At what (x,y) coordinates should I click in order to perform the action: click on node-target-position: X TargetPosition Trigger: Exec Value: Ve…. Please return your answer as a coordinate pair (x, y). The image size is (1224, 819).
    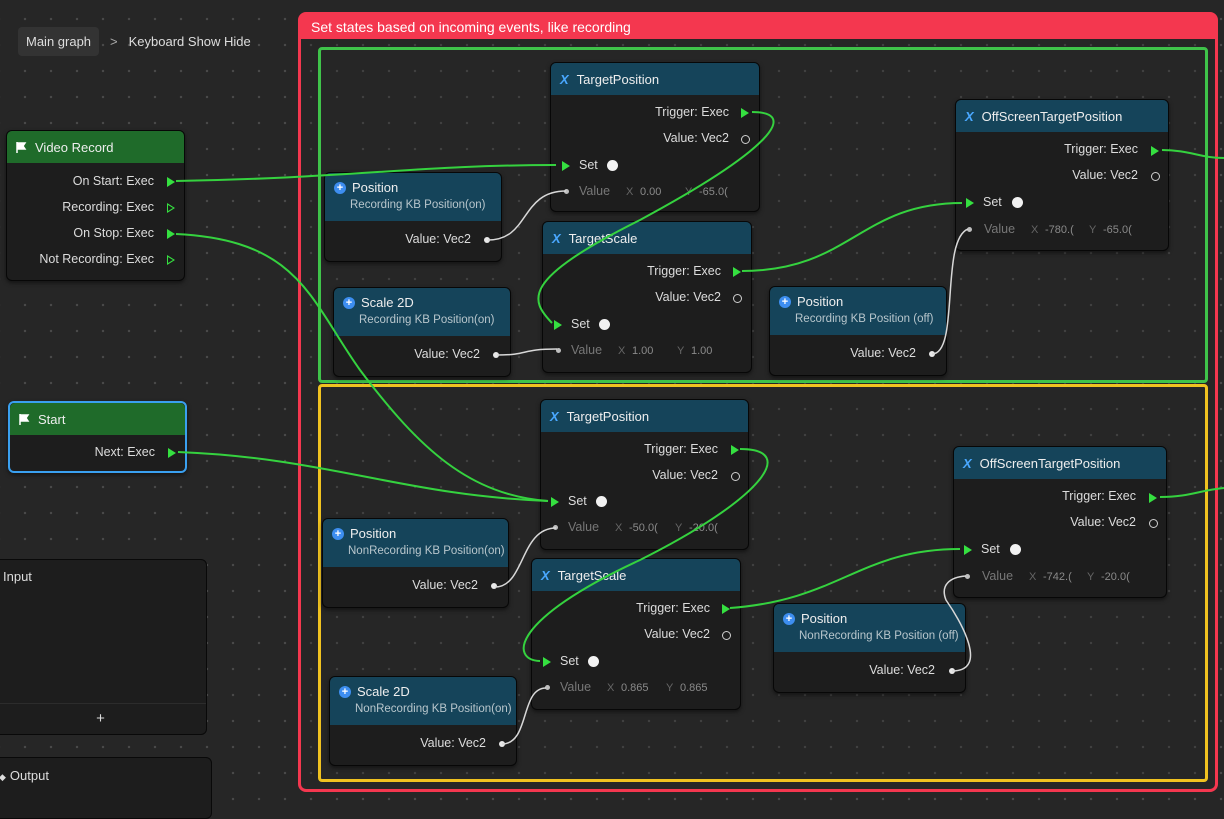
    Looking at the image, I should click on (655, 137).